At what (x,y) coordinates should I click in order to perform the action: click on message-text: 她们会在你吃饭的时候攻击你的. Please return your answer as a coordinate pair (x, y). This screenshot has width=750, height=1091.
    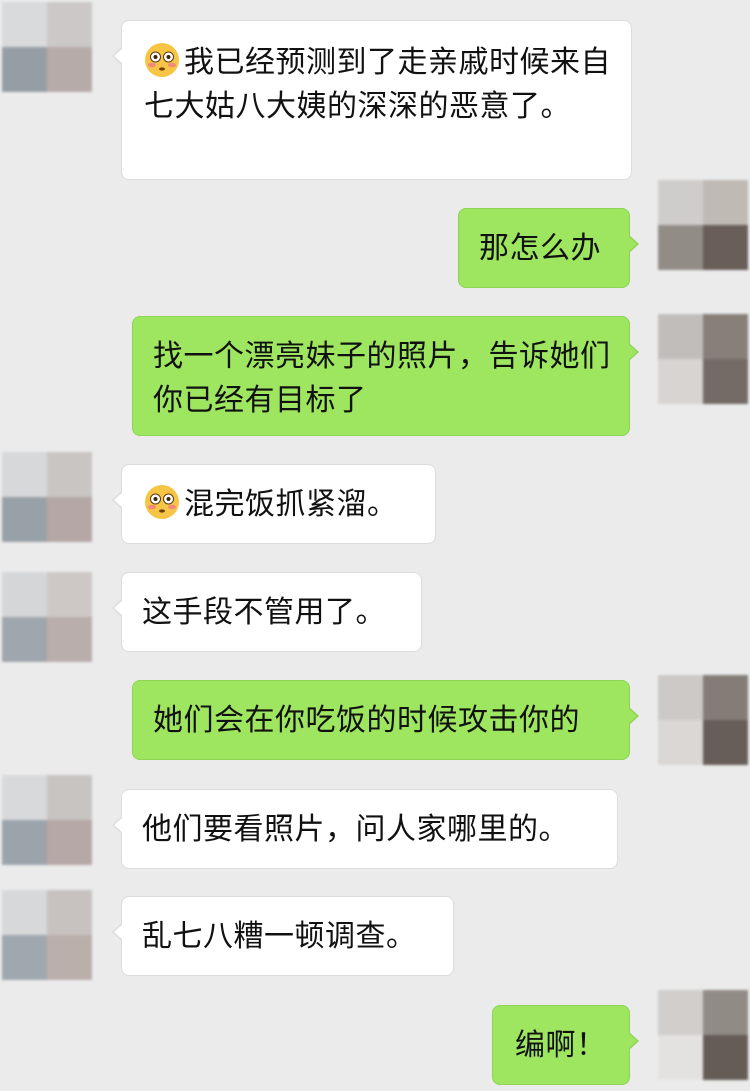
    Looking at the image, I should click on (366, 720).